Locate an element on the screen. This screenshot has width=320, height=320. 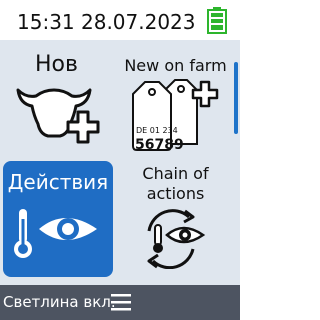
cow-add-icon is located at coordinates (58, 116).